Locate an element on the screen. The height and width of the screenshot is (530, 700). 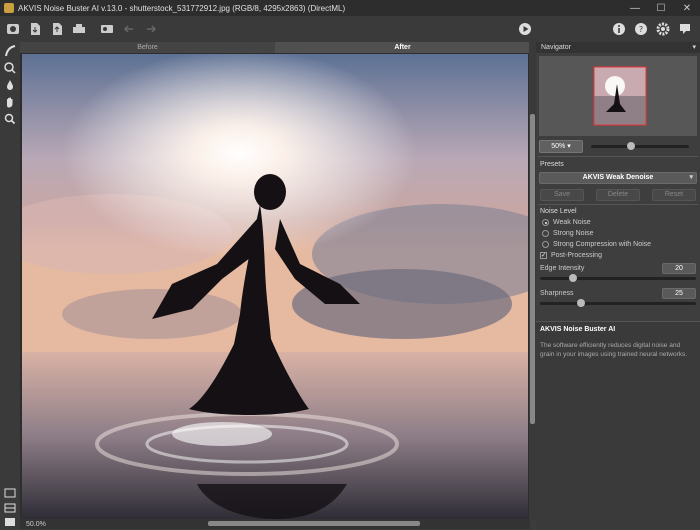
info-icon is located at coordinates (619, 29).